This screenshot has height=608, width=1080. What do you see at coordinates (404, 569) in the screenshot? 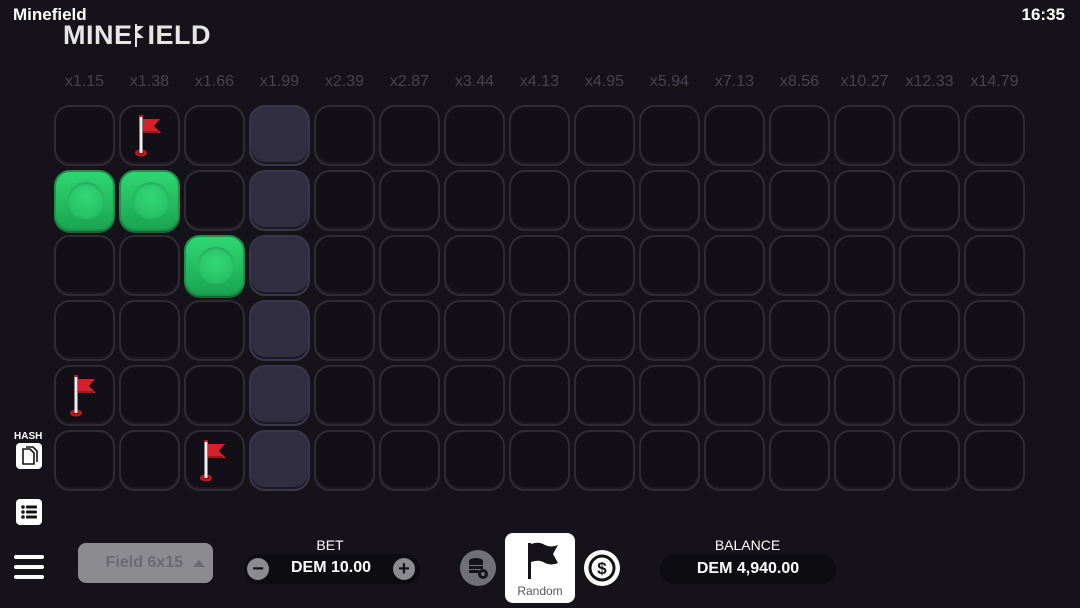
I see `increase-bet-button: +` at bounding box center [404, 569].